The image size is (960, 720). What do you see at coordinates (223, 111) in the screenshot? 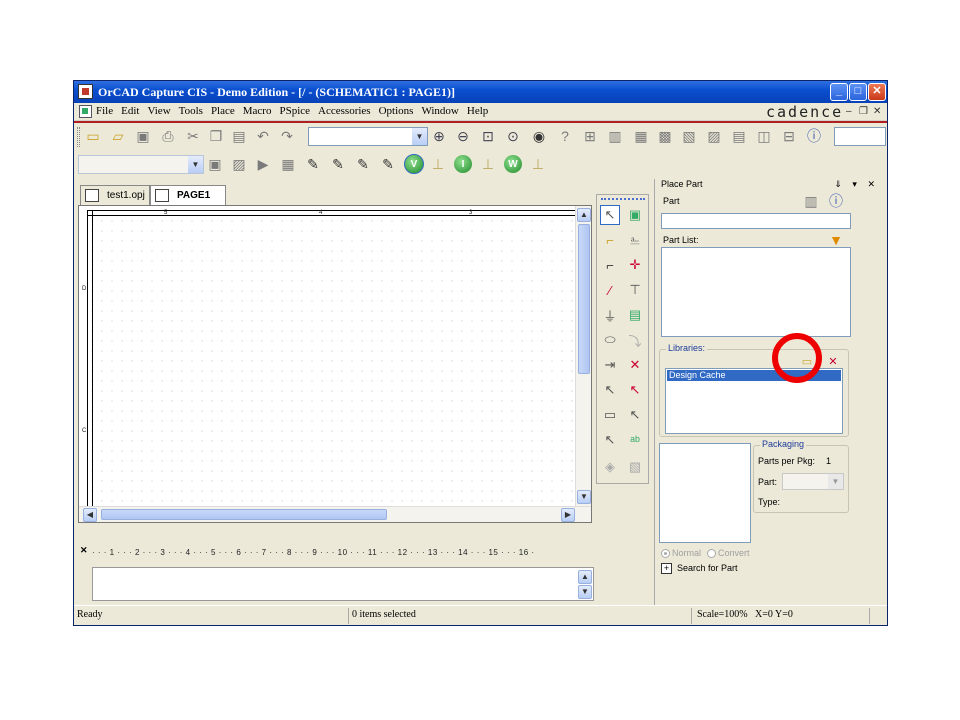
I see `menu-place: Place` at bounding box center [223, 111].